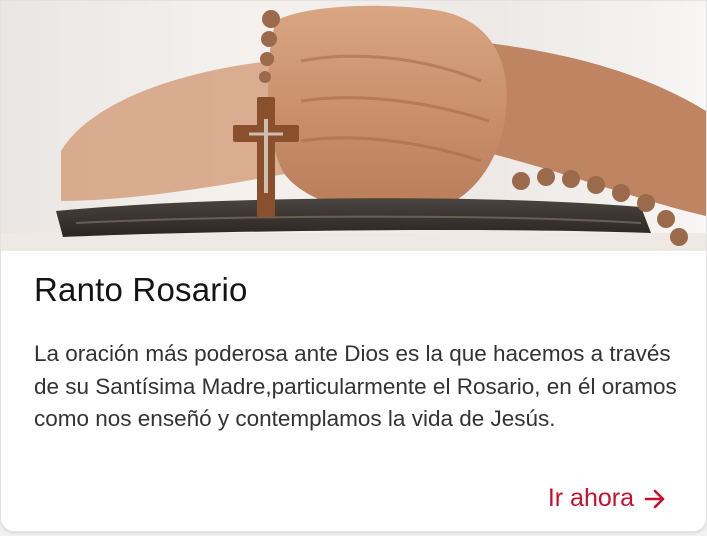  What do you see at coordinates (655, 499) in the screenshot?
I see `arrow-right-icon` at bounding box center [655, 499].